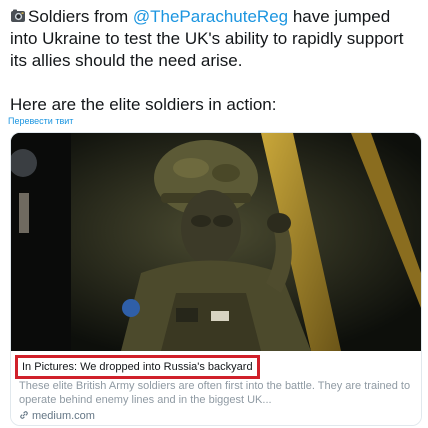 This screenshot has height=428, width=428. Describe the element at coordinates (210, 16) in the screenshot. I see `mention-link: @TheParachuteReg` at that location.